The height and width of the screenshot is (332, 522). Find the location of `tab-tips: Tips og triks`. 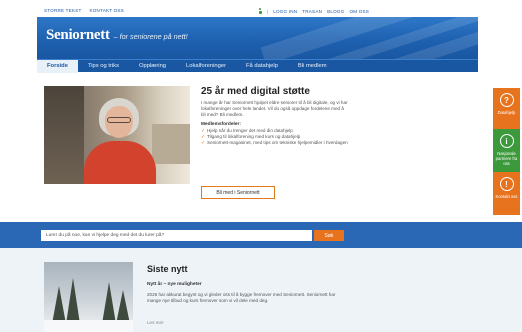

tab-tips: Tips og triks is located at coordinates (103, 66).